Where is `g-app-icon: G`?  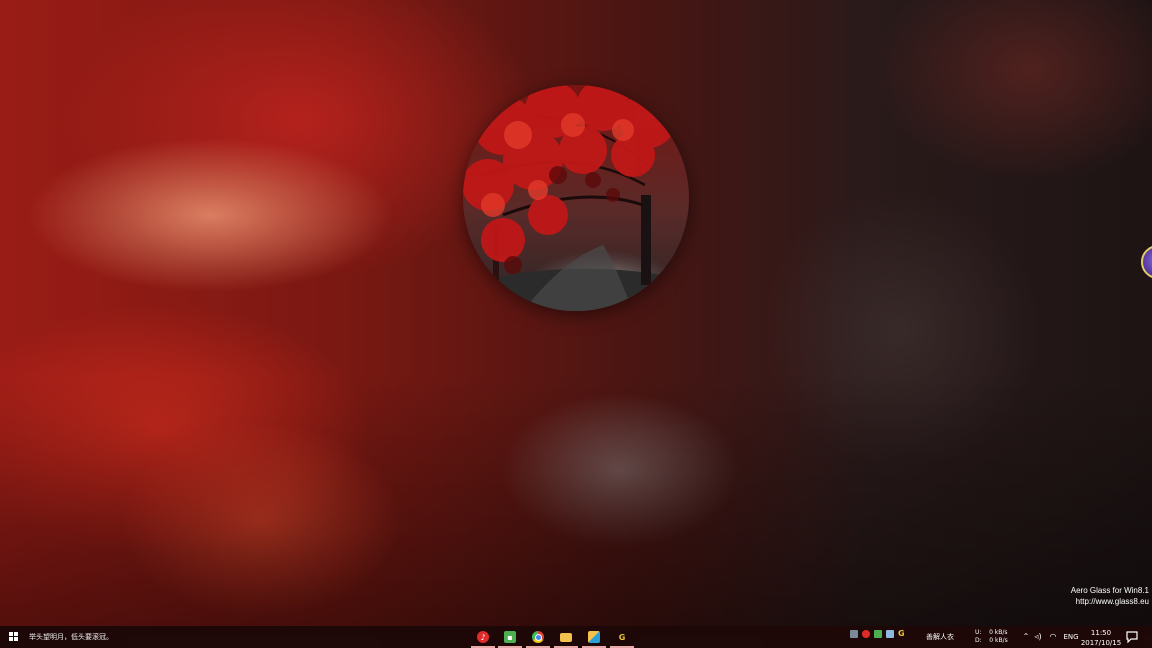
g-app-icon: G is located at coordinates (622, 637).